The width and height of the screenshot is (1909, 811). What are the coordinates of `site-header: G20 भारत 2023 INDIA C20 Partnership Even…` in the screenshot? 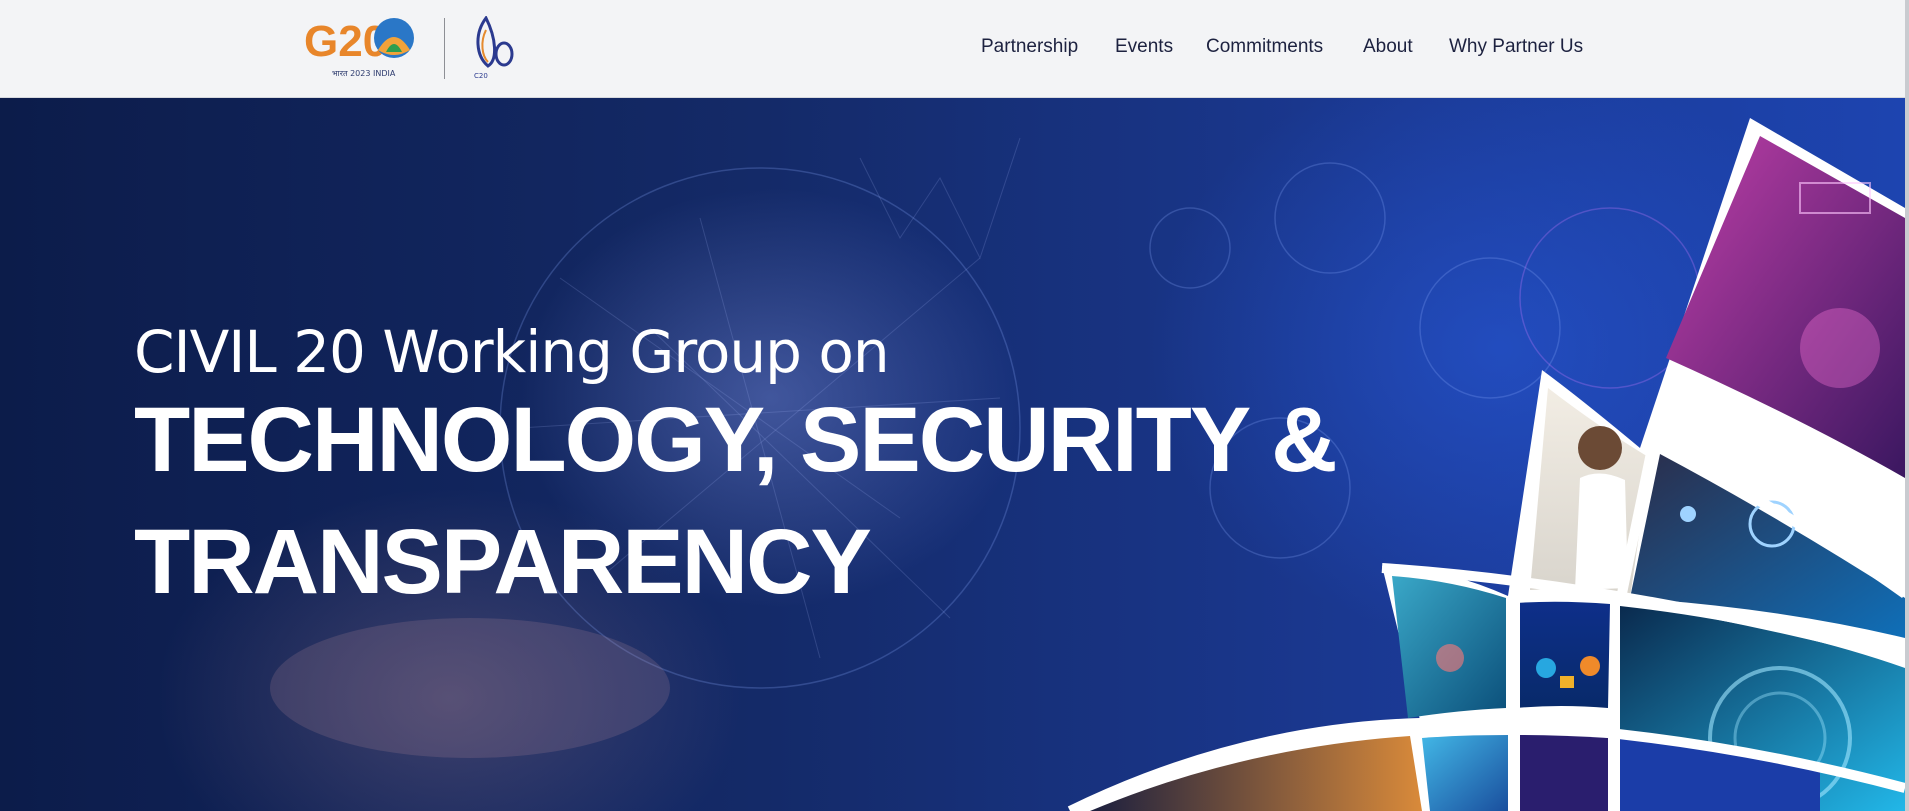 It's located at (954, 49).